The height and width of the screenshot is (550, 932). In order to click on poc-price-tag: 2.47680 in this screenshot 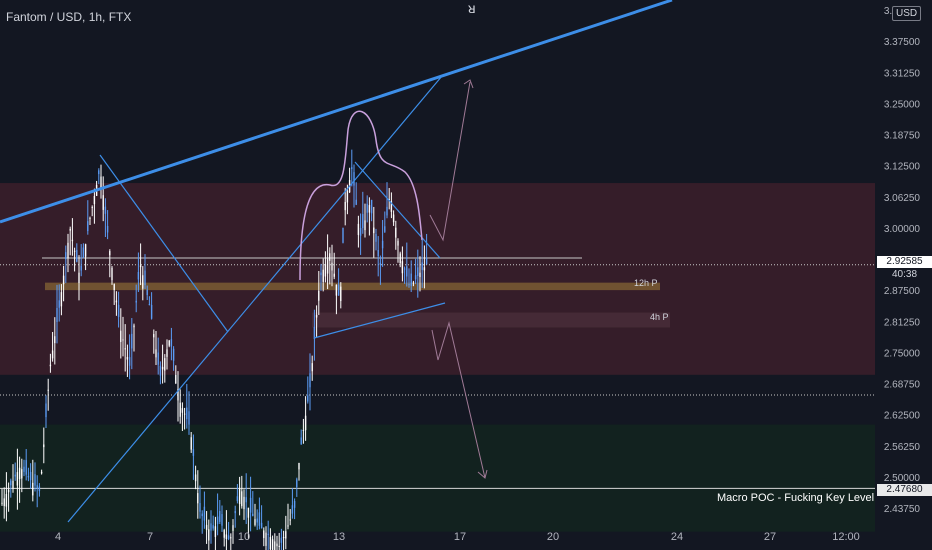, I will do `click(904, 490)`.